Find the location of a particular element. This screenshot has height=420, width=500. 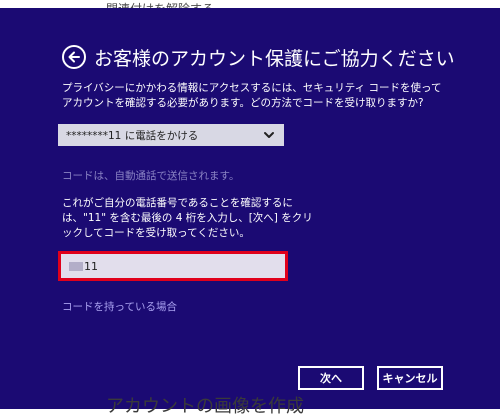

back-arrow-icon is located at coordinates (74, 57).